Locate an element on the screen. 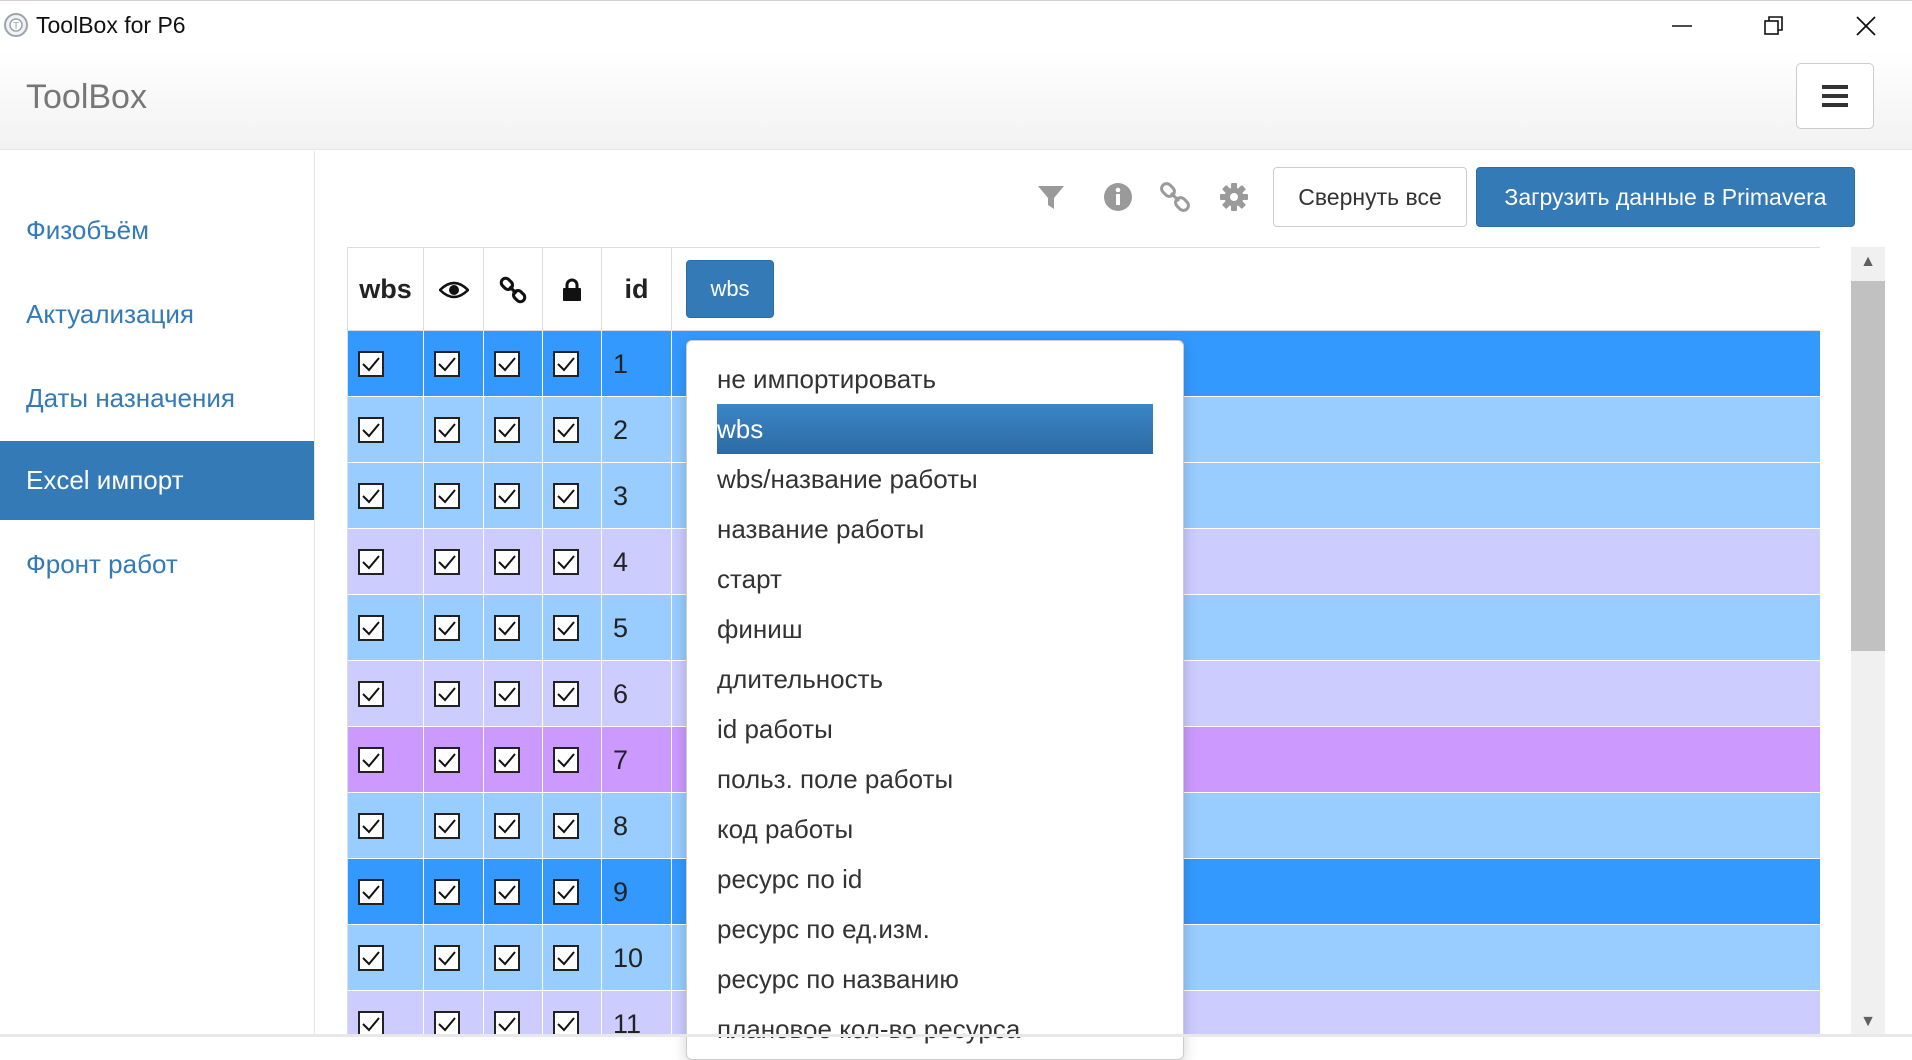  dropdown-option: ресурс по ед.изм. is located at coordinates (935, 929).